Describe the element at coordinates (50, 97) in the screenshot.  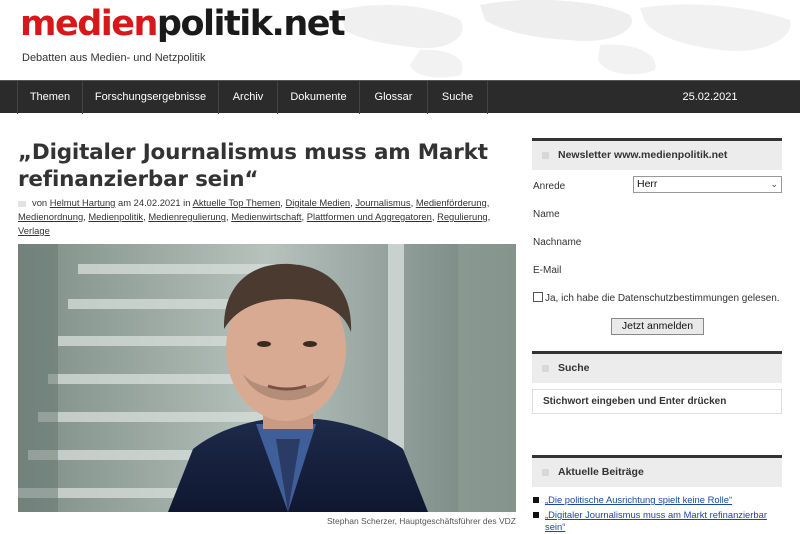
I see `nav-item-themen: Themen` at that location.